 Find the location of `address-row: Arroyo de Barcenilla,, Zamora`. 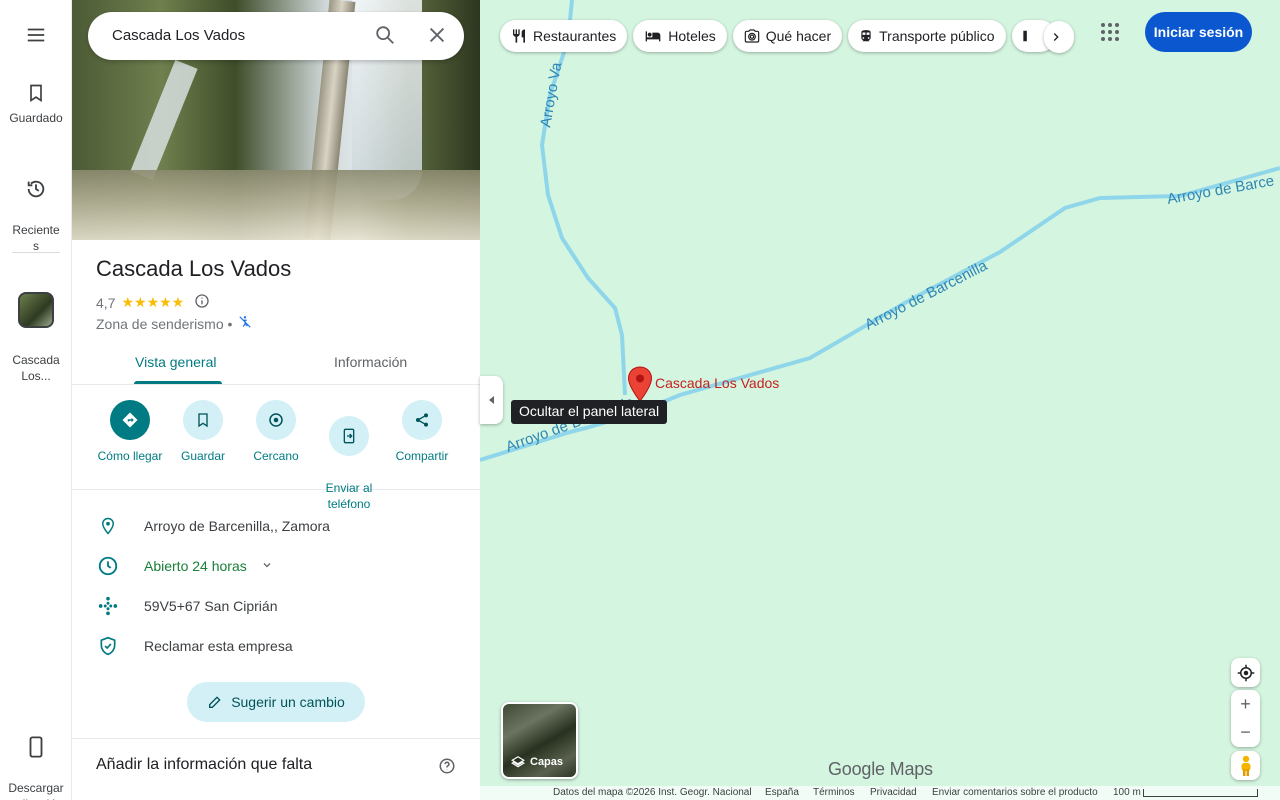

address-row: Arroyo de Barcenilla,, Zamora is located at coordinates (276, 526).